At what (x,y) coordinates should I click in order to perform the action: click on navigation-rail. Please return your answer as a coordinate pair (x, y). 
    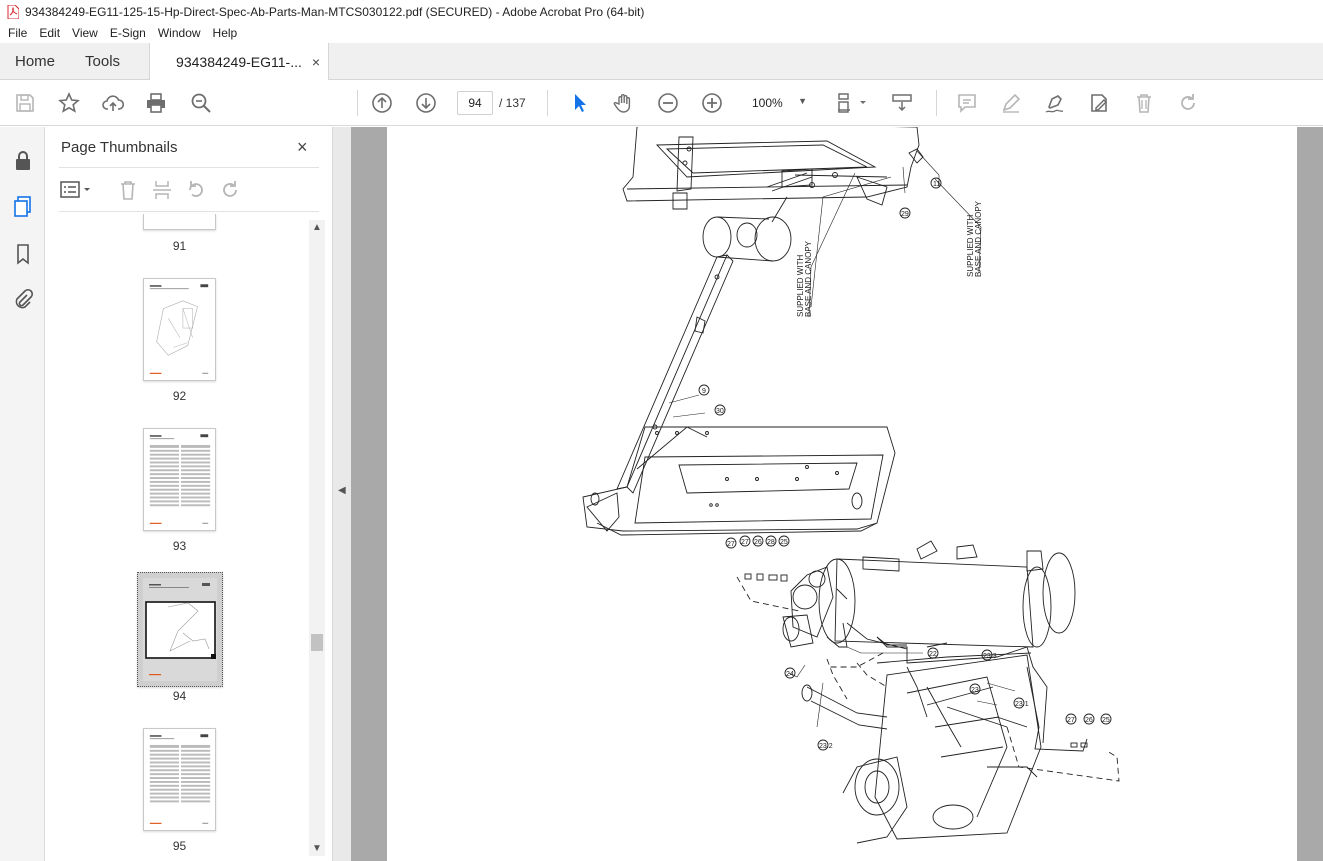
    Looking at the image, I should click on (22, 494).